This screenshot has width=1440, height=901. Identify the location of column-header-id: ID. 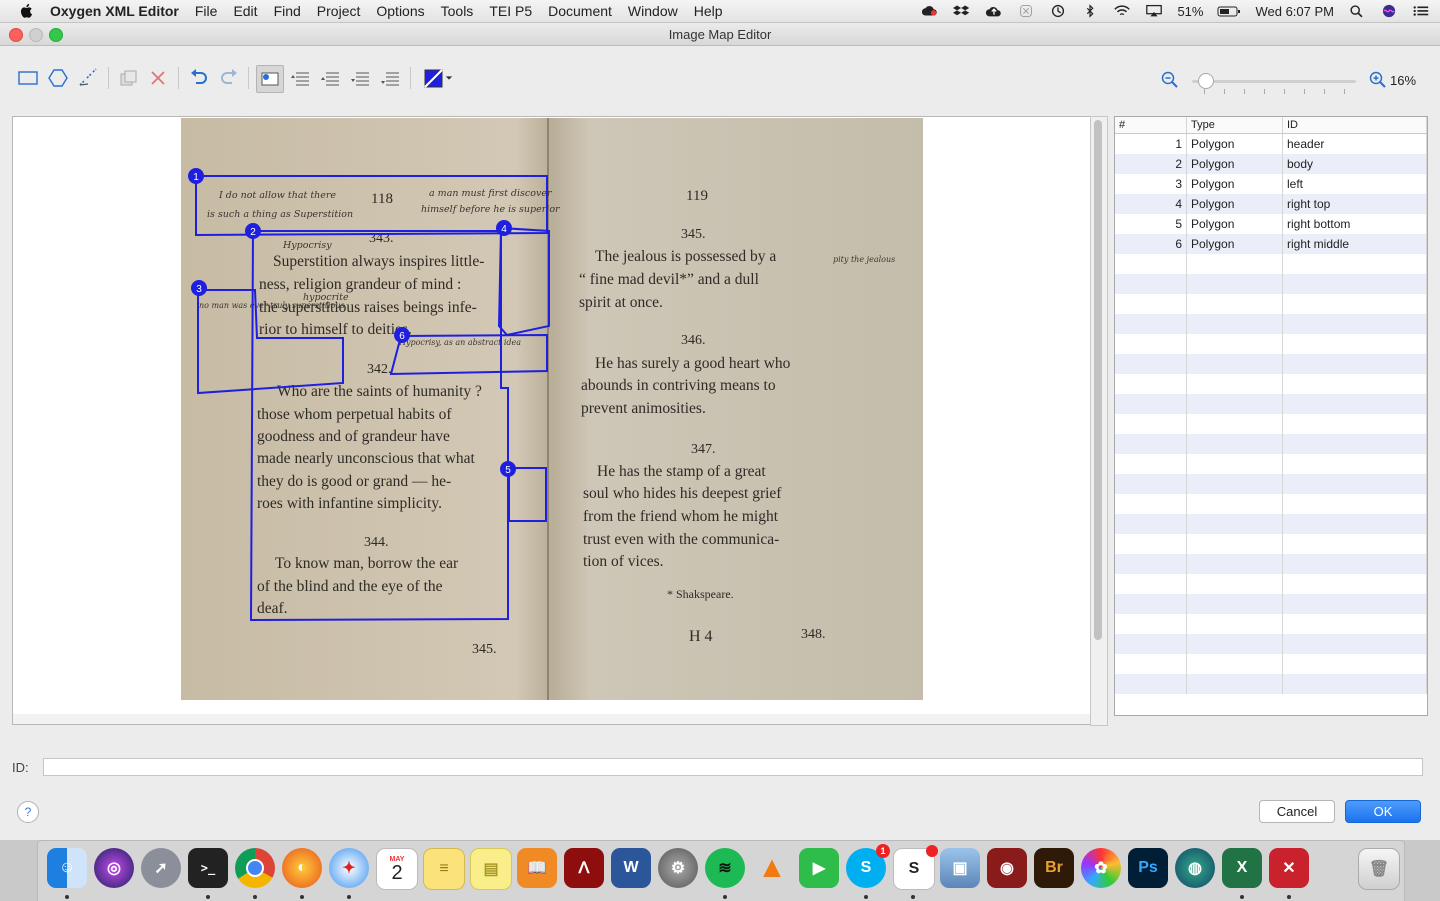
(1355, 125).